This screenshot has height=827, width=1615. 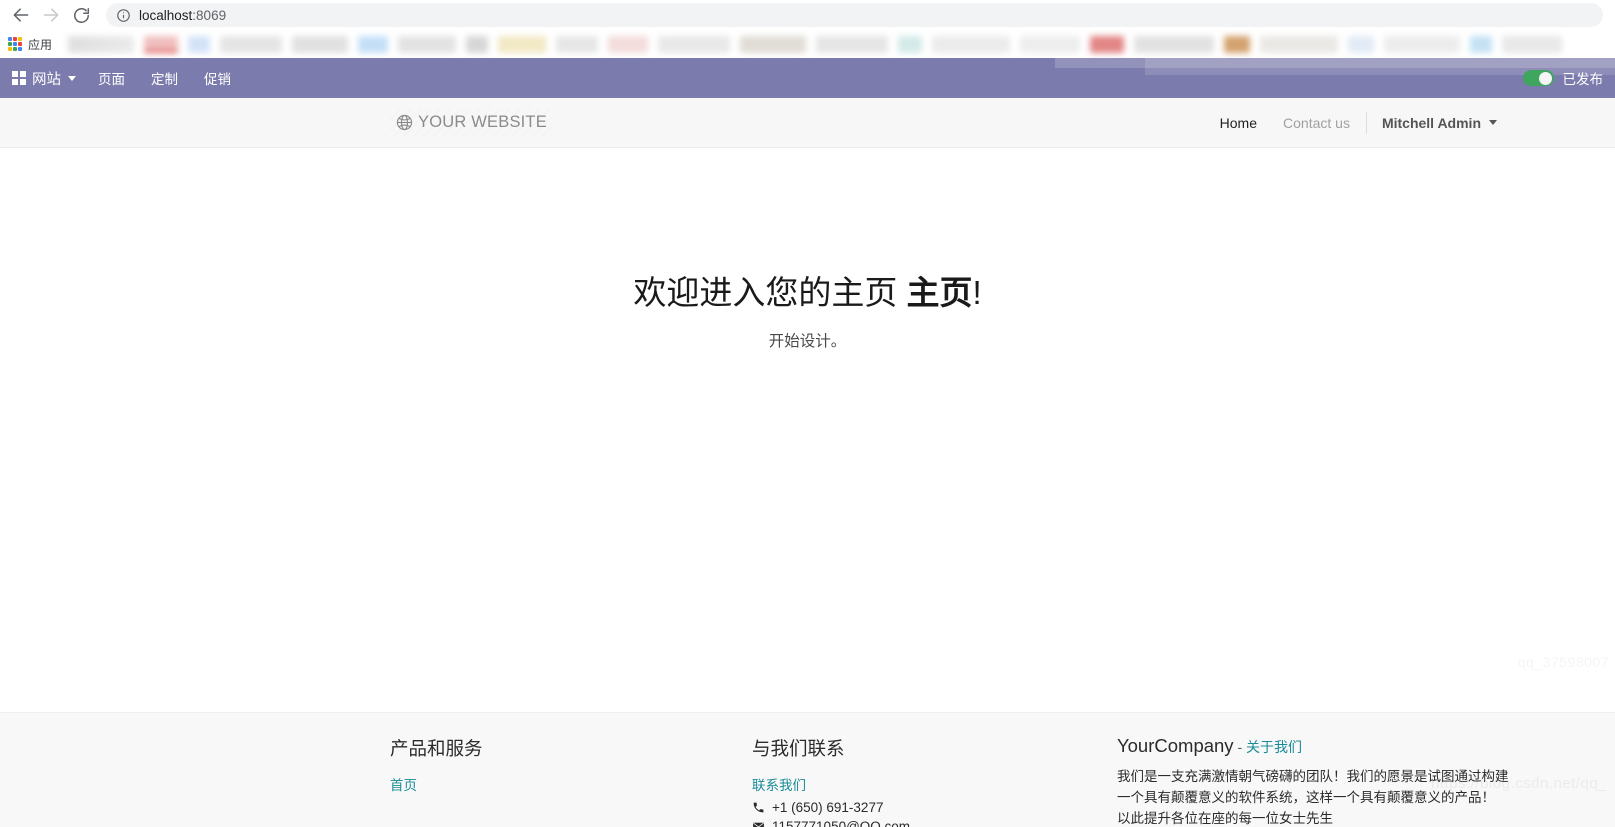 I want to click on envelope-icon, so click(x=758, y=824).